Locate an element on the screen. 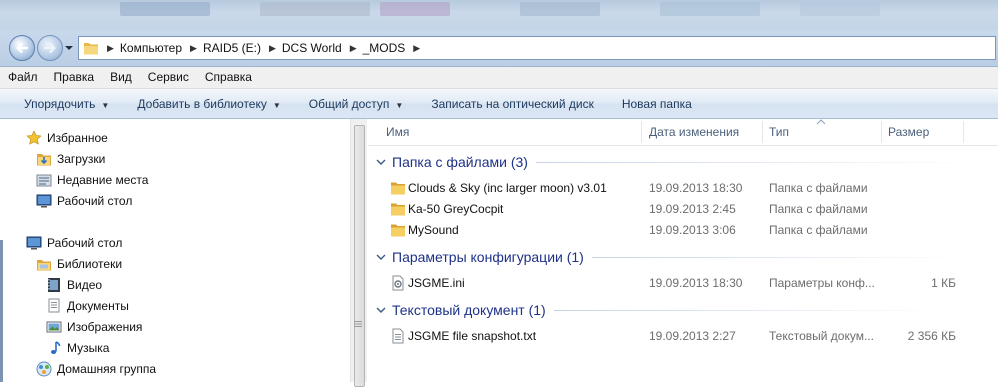 The image size is (998, 387). homegroup-icon is located at coordinates (44, 369).